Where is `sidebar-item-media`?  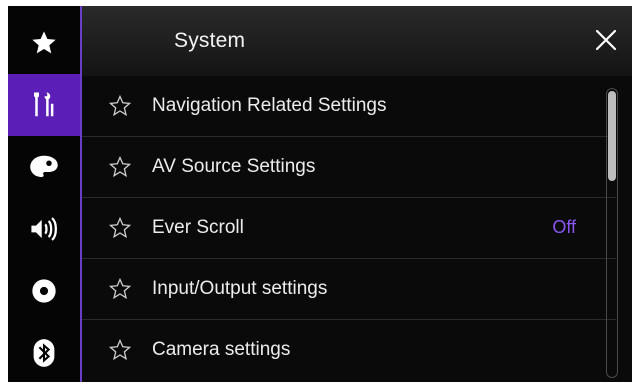 sidebar-item-media is located at coordinates (44, 291).